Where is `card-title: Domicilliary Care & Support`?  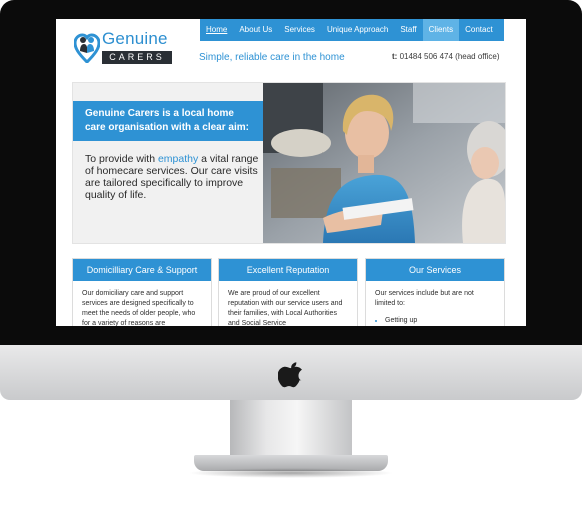
card-title: Domicilliary Care & Support is located at coordinates (142, 270).